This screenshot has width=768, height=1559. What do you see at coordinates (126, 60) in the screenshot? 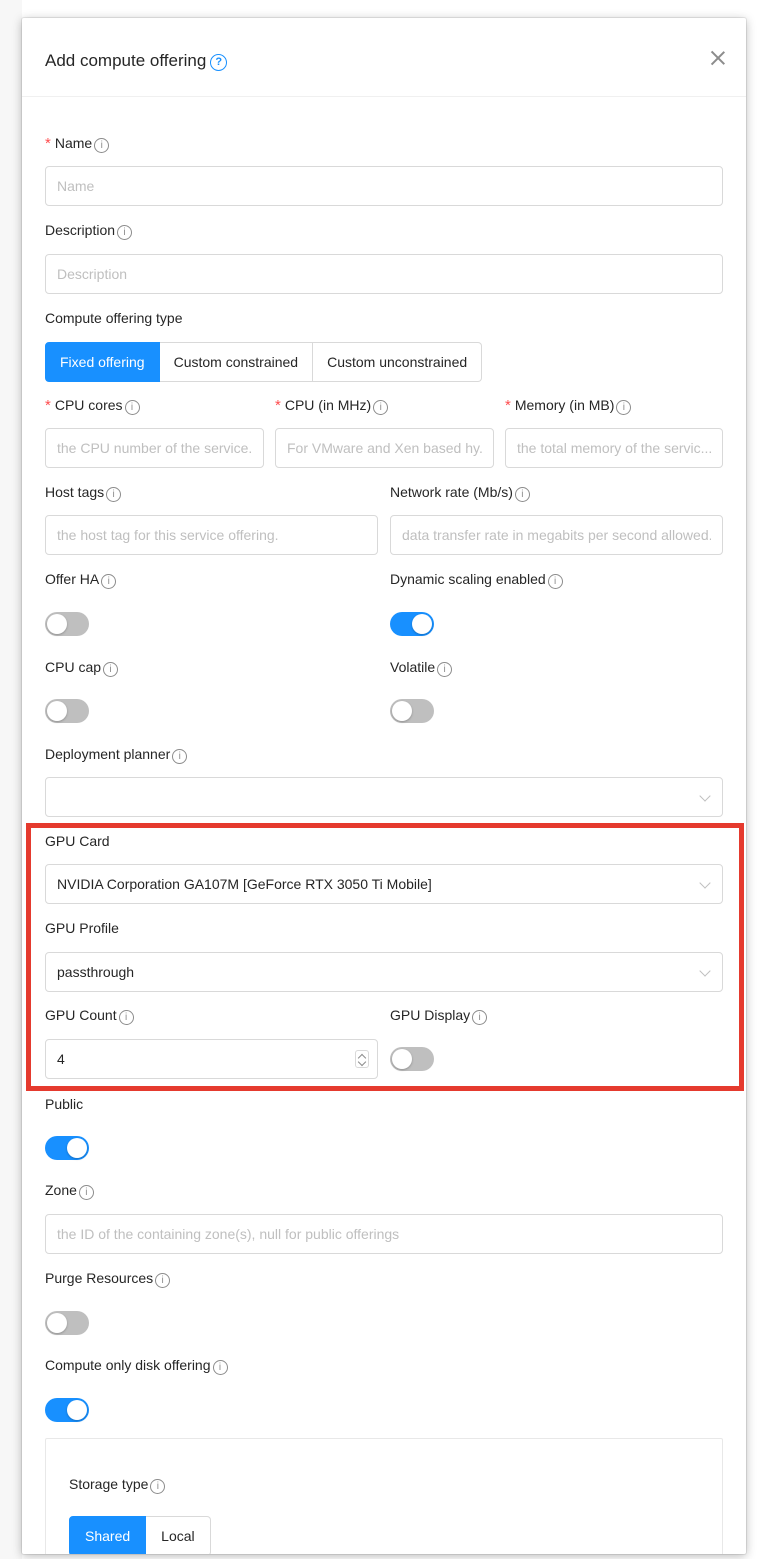
I see `dialog-title-text: Add compute offering` at bounding box center [126, 60].